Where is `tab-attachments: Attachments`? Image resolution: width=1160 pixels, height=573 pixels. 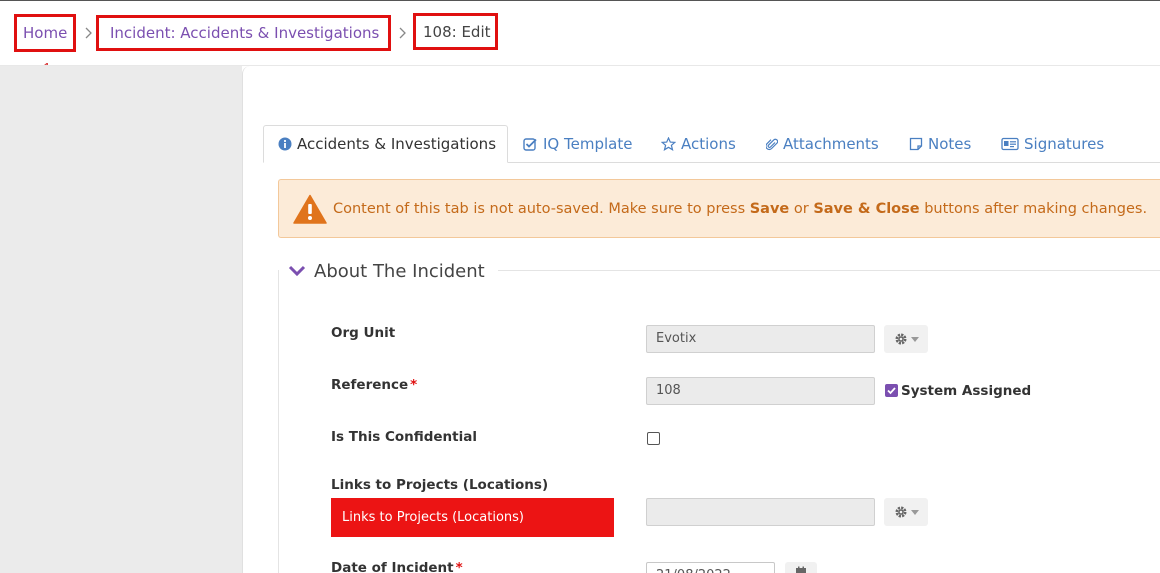 tab-attachments: Attachments is located at coordinates (822, 144).